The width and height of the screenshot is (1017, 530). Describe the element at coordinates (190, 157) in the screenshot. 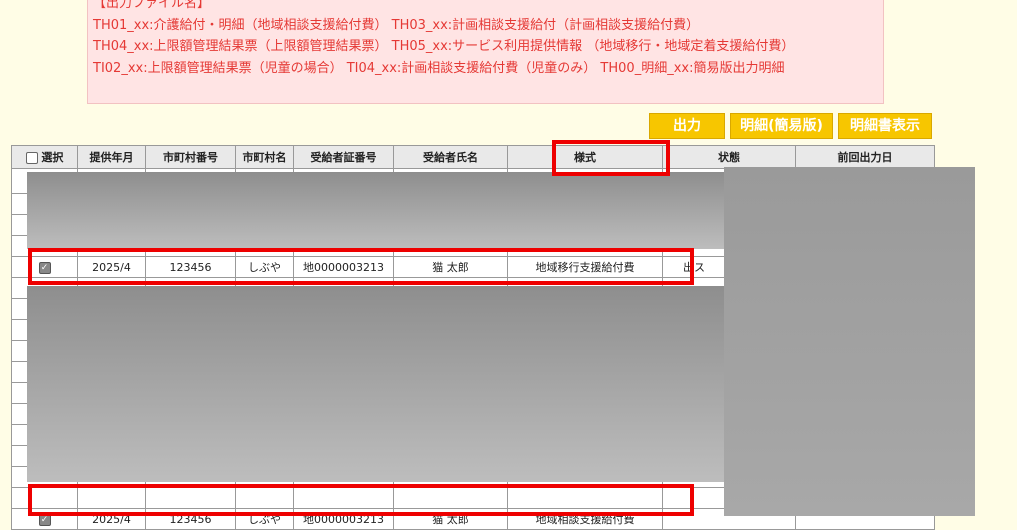

I see `muni-no-header: 市町村番号` at that location.